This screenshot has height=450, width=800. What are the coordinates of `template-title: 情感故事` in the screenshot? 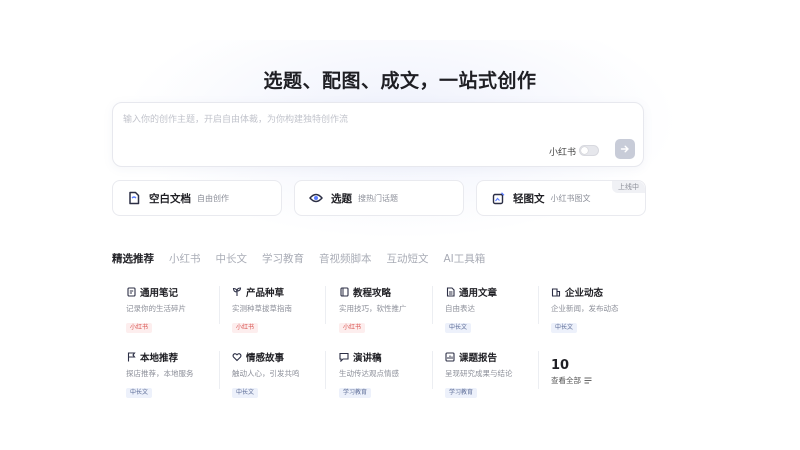 It's located at (265, 358).